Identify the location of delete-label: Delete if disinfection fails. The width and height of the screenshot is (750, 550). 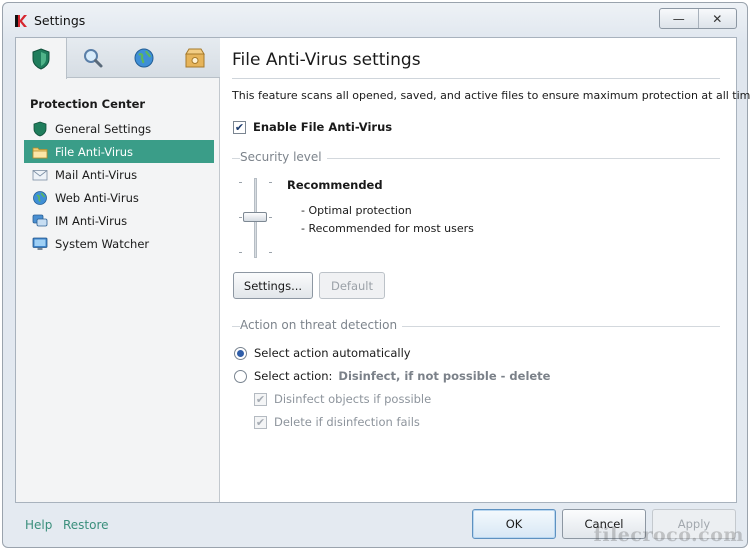
(347, 422).